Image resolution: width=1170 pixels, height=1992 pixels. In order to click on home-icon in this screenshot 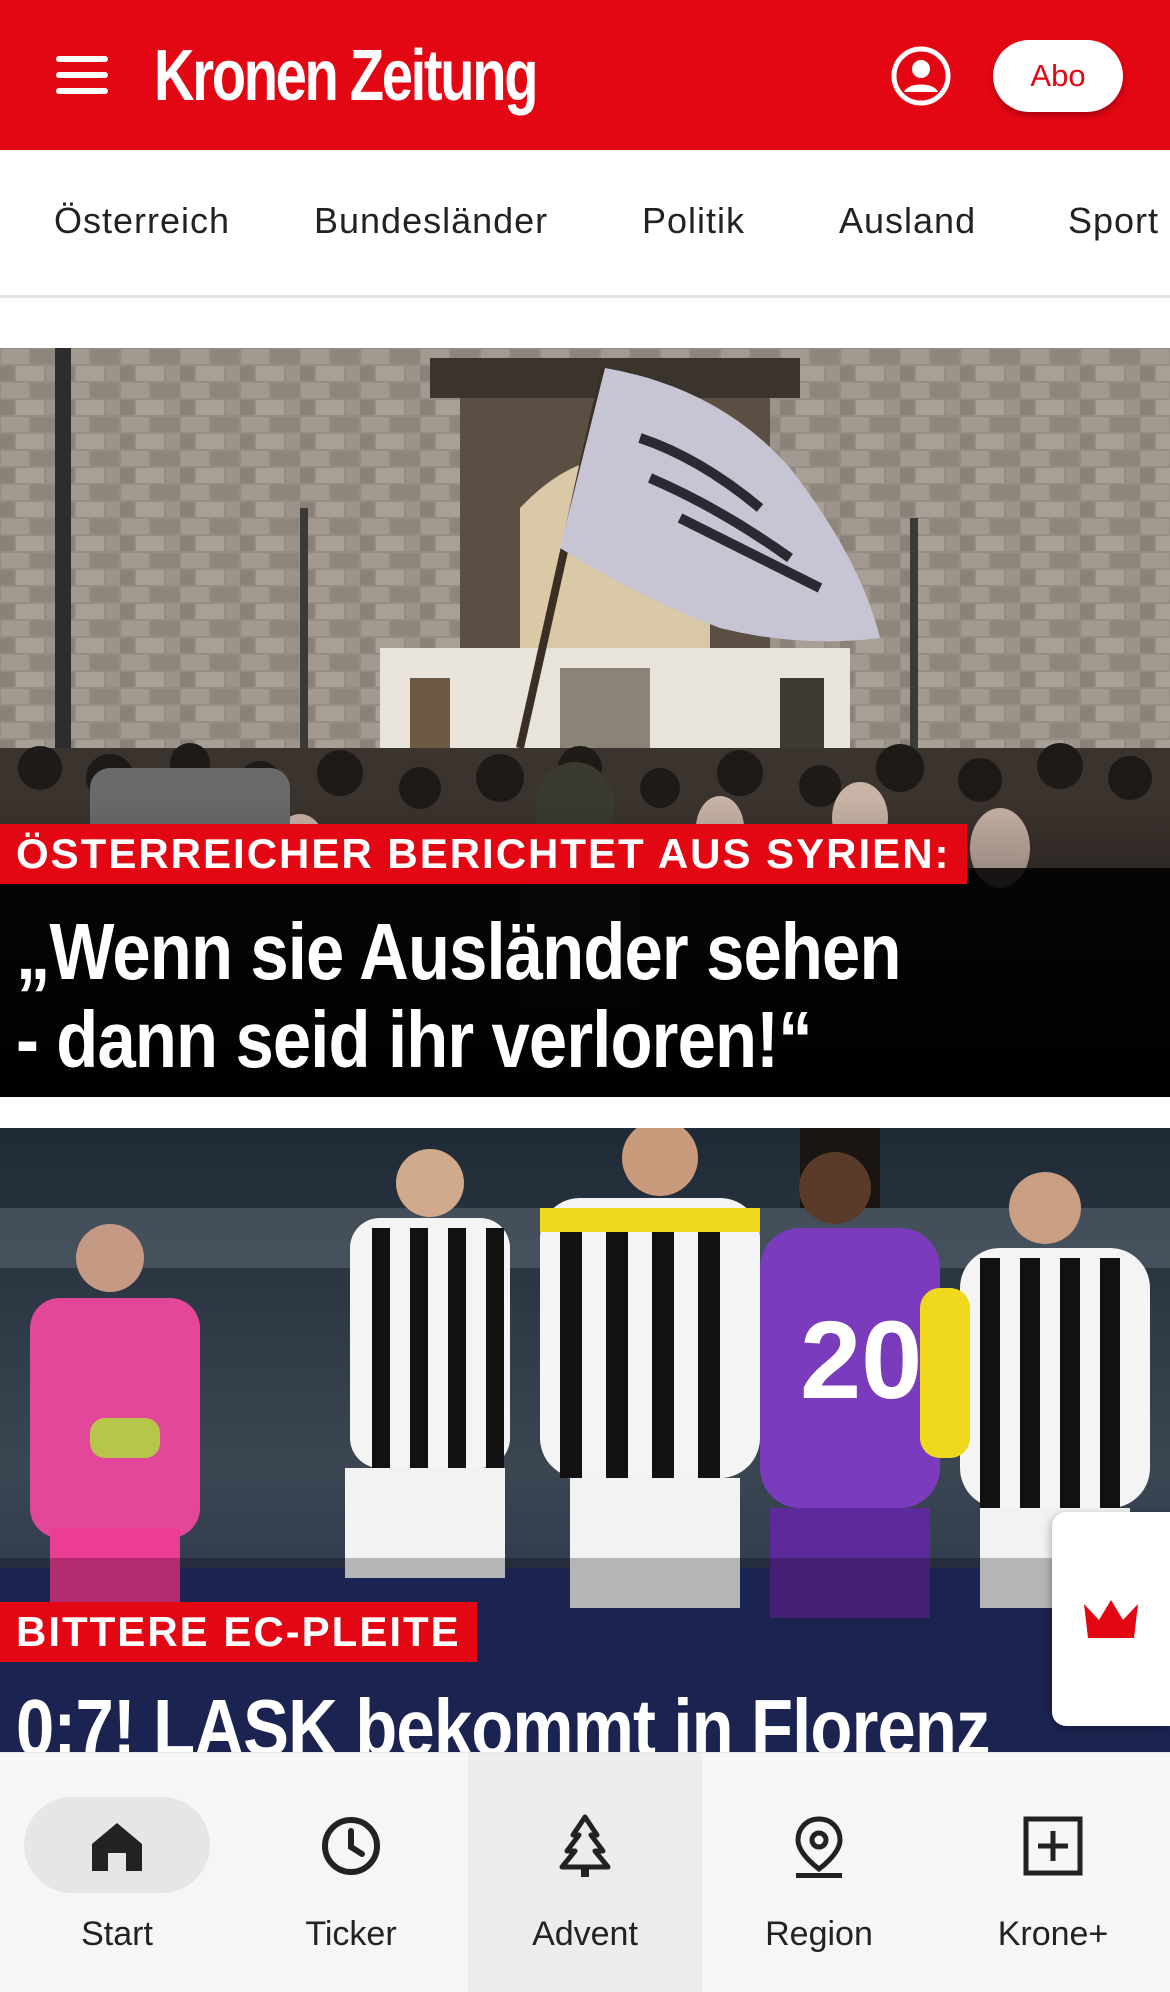, I will do `click(117, 1847)`.